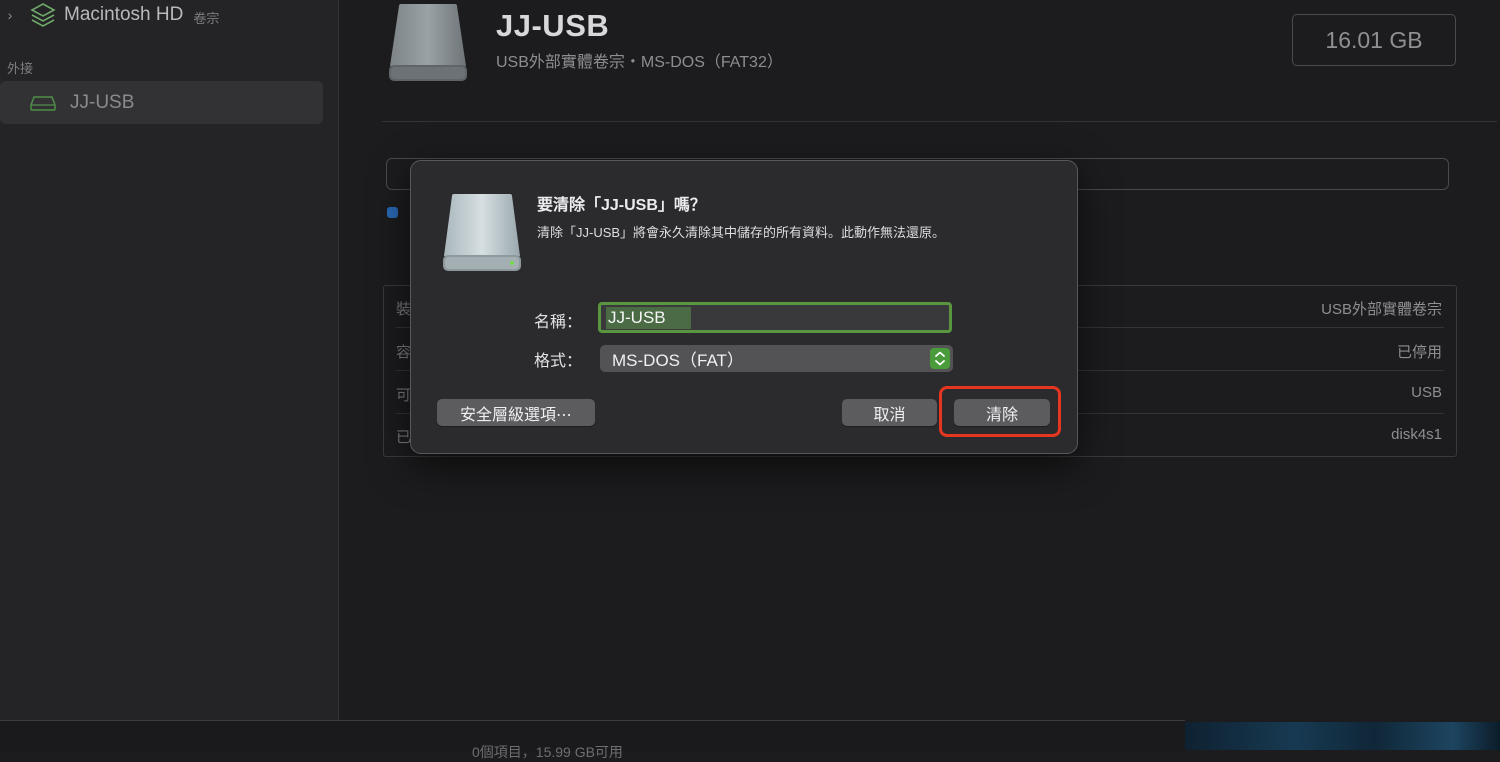 The height and width of the screenshot is (762, 1500). I want to click on row-value: USB, so click(1426, 392).